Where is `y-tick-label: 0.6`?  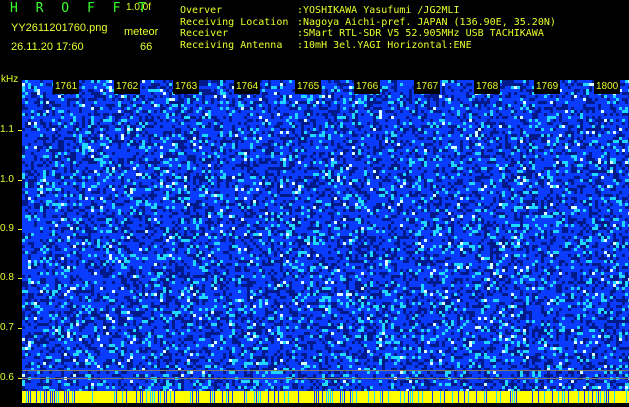
y-tick-label: 0.6 is located at coordinates (7, 377).